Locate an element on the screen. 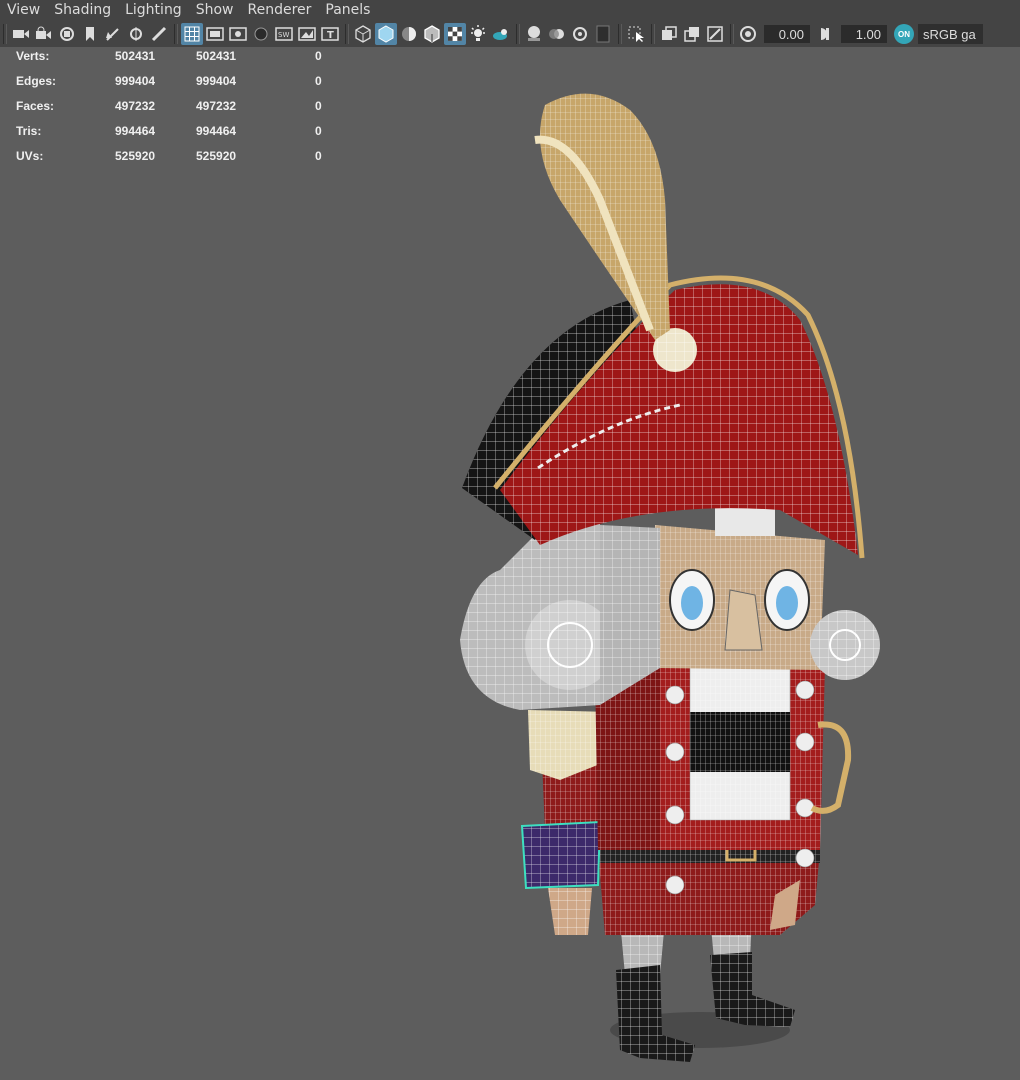 This screenshot has width=1020, height=1080. exposure-field: 0.00 is located at coordinates (787, 34).